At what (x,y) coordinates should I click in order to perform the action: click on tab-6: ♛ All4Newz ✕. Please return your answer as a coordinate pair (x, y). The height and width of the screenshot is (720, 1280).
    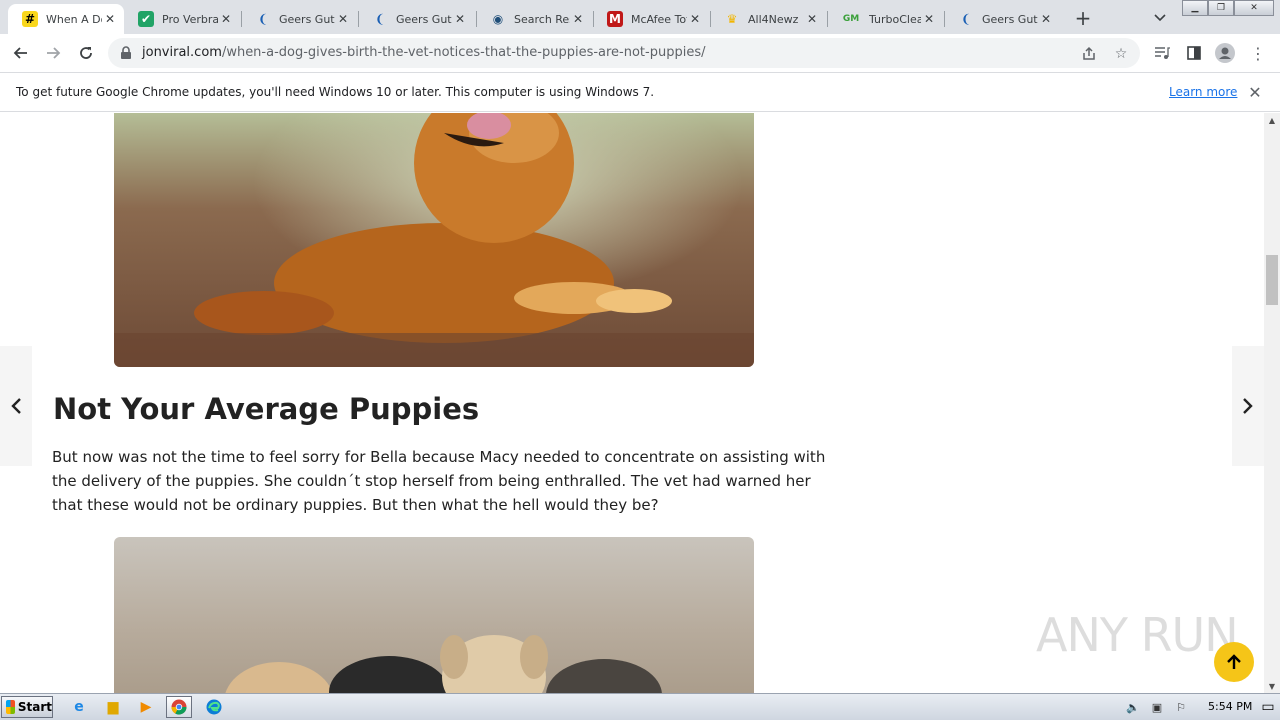
    Looking at the image, I should click on (768, 19).